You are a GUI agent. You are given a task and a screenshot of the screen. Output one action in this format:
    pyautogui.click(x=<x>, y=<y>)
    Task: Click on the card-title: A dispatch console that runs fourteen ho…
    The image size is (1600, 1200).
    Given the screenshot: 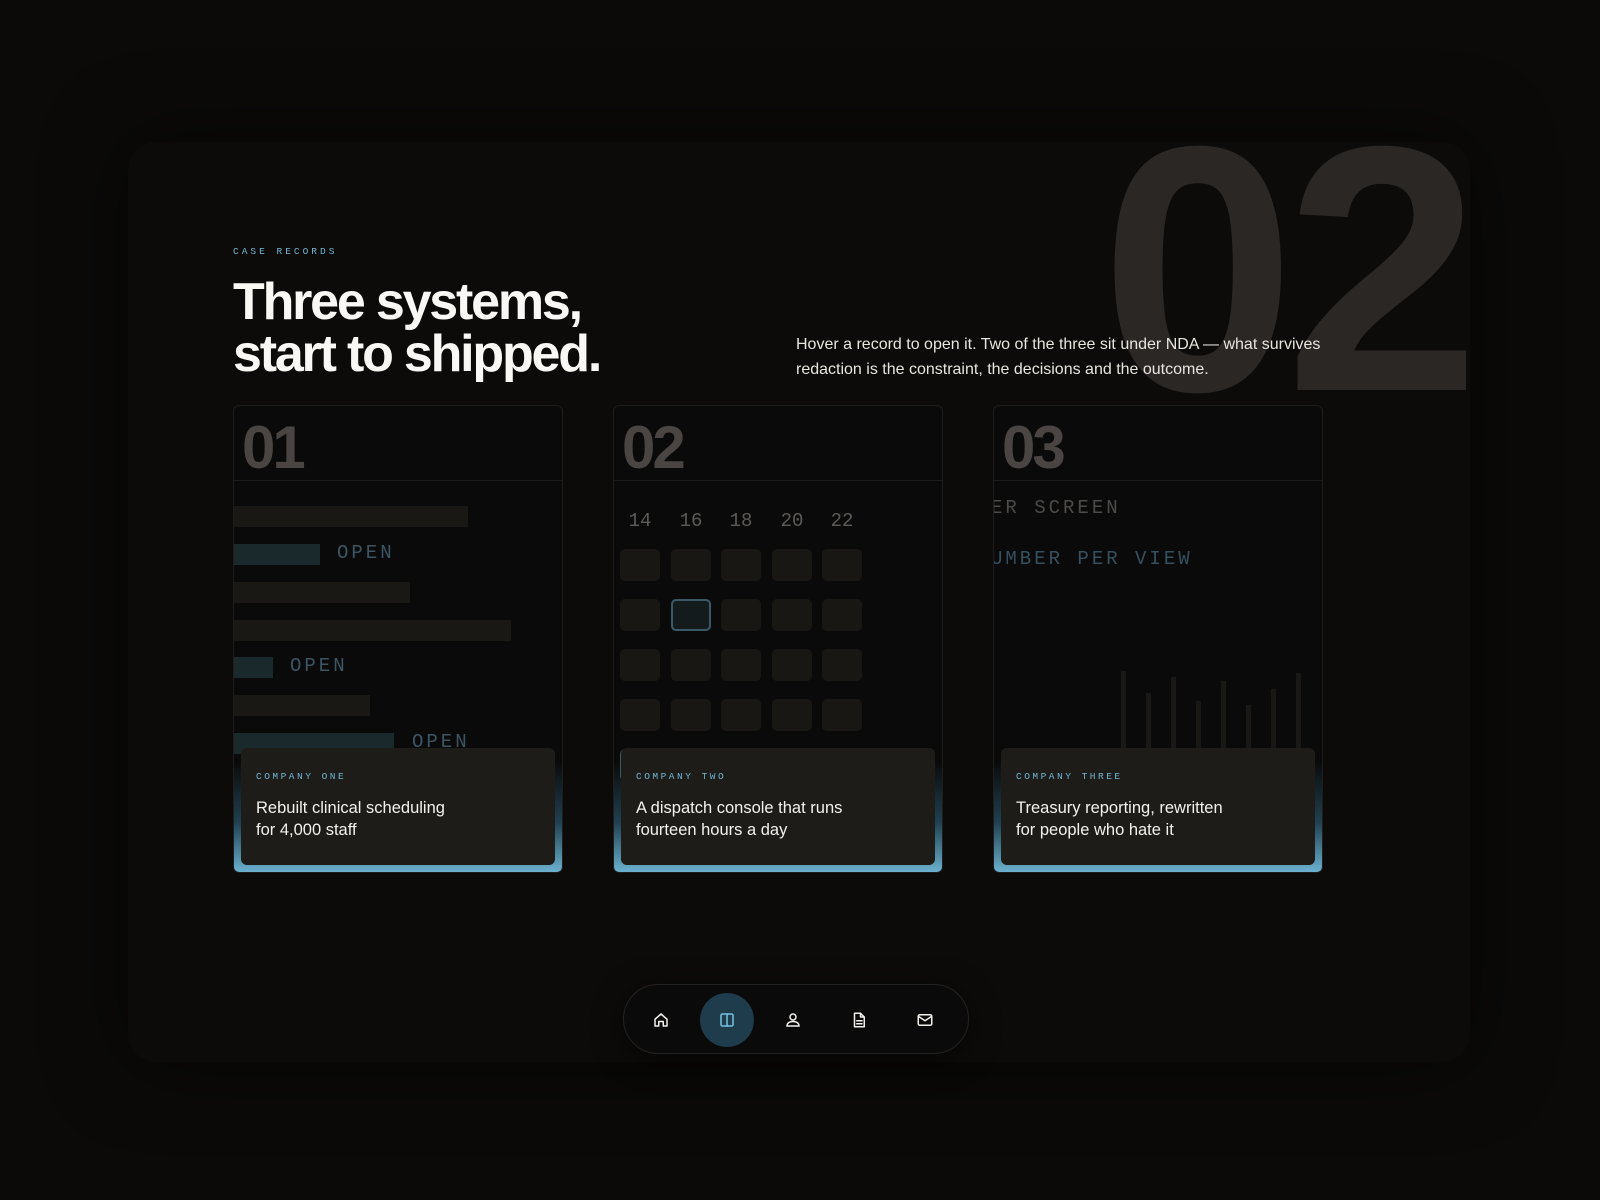 What is the action you would take?
    pyautogui.click(x=739, y=819)
    